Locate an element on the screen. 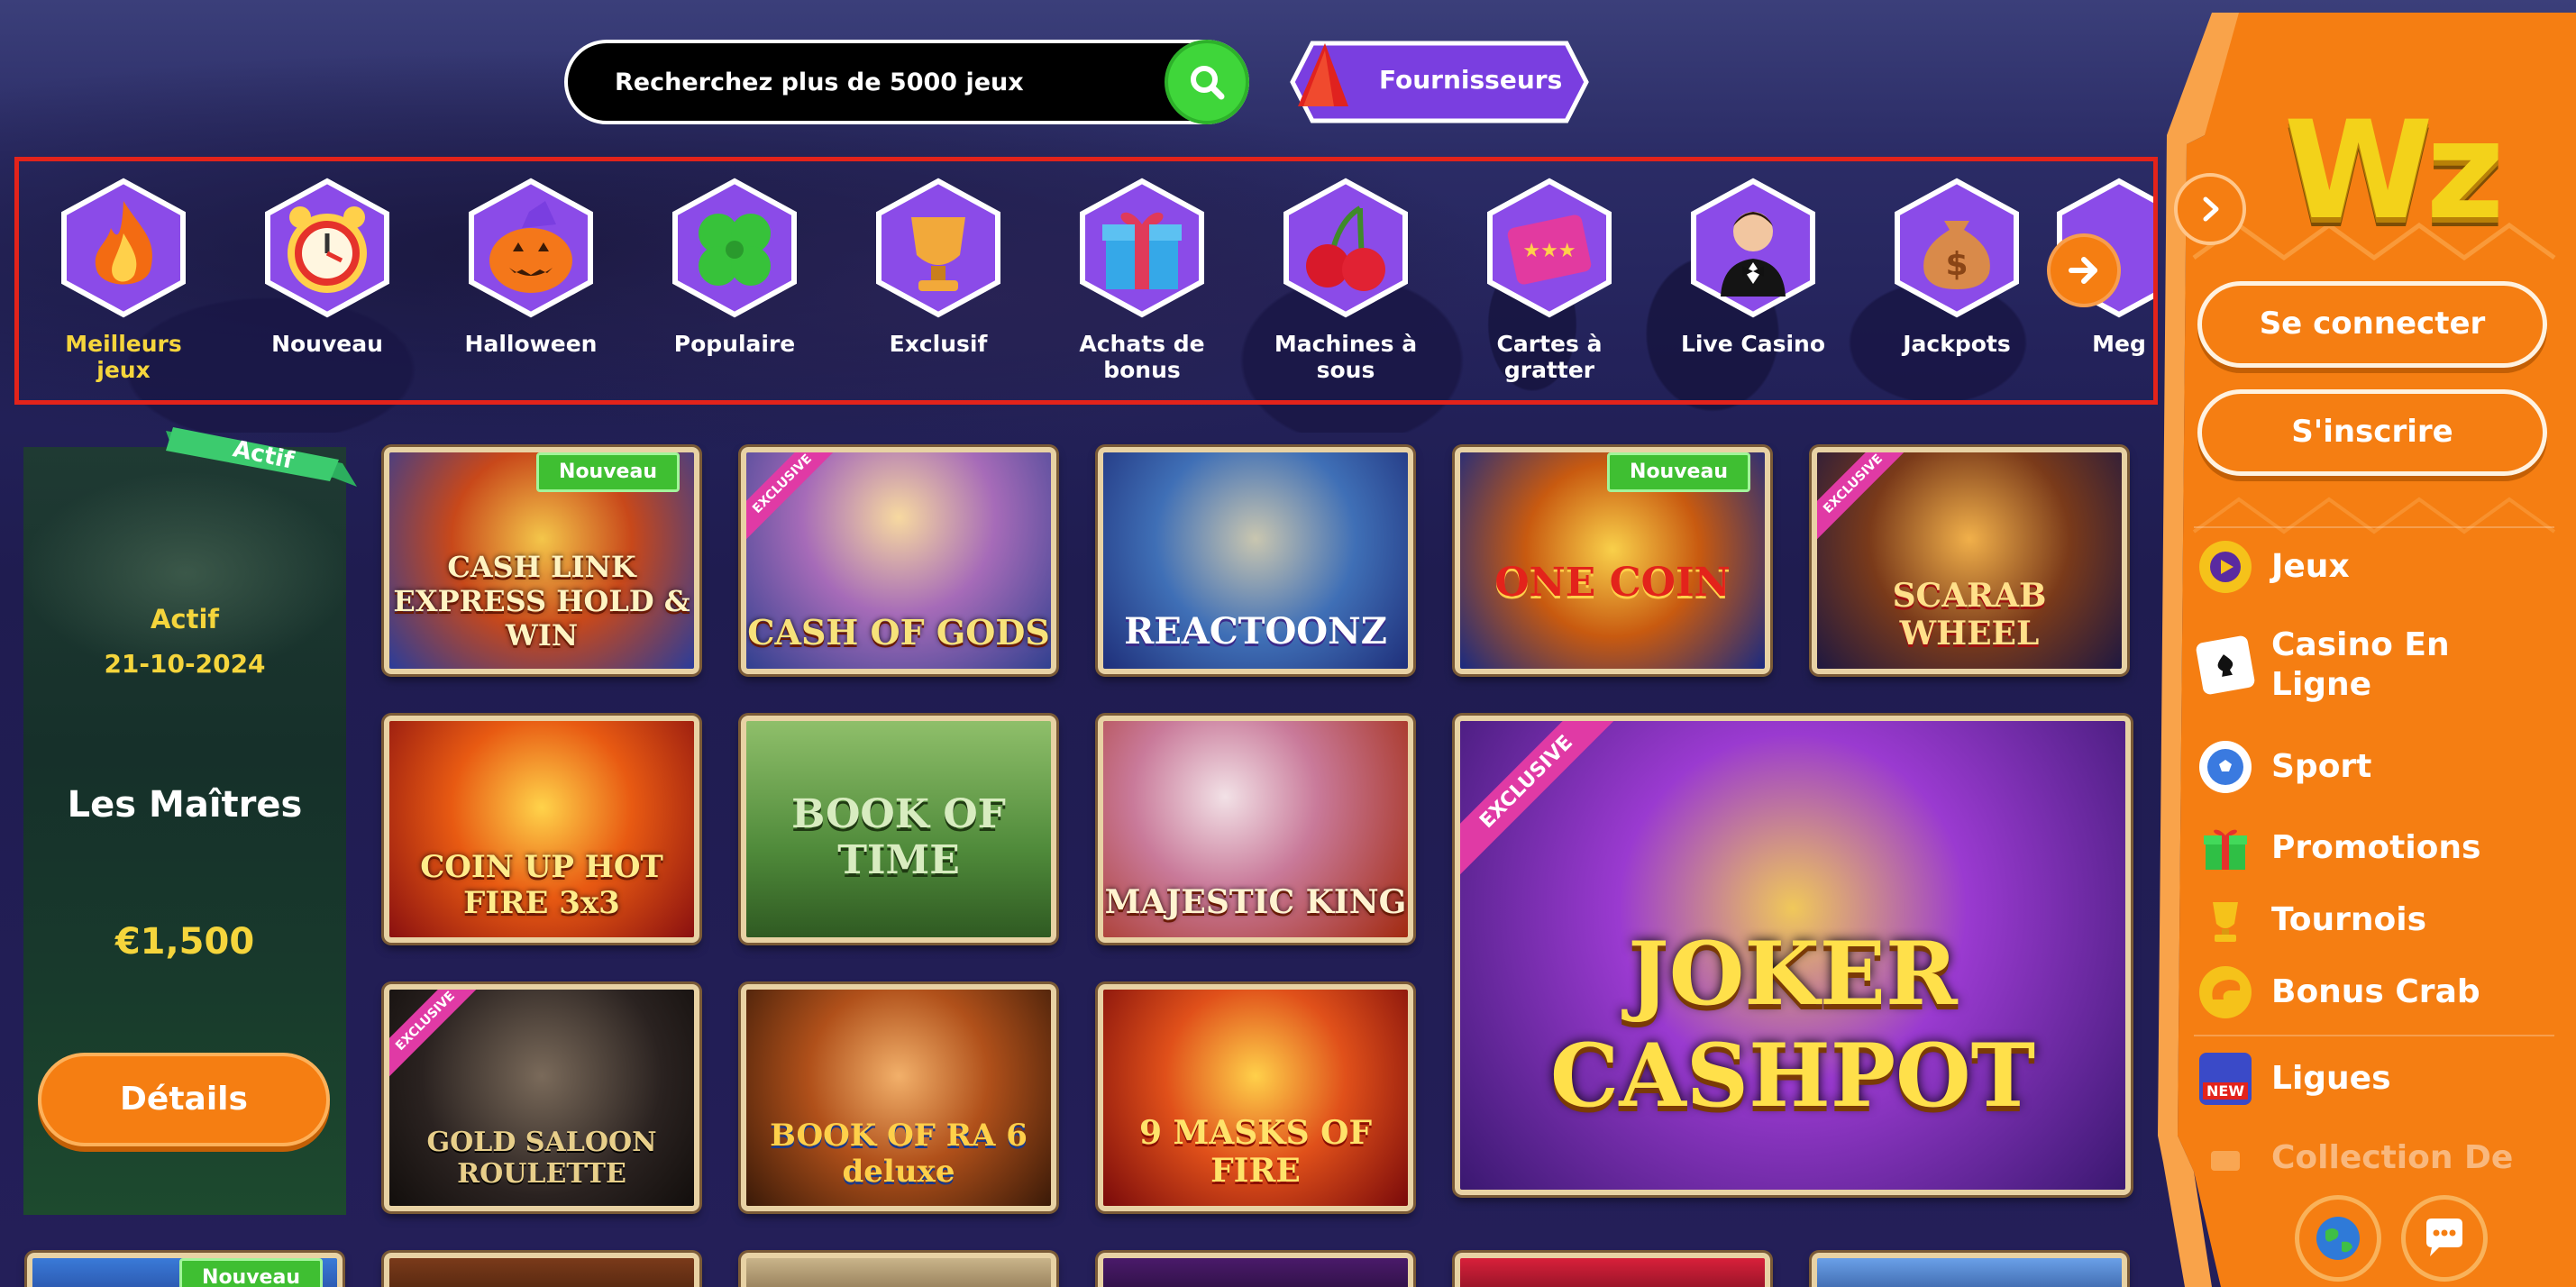 This screenshot has height=1287, width=2576. search-bar: Recherchez plus de 5000 jeux is located at coordinates (906, 82).